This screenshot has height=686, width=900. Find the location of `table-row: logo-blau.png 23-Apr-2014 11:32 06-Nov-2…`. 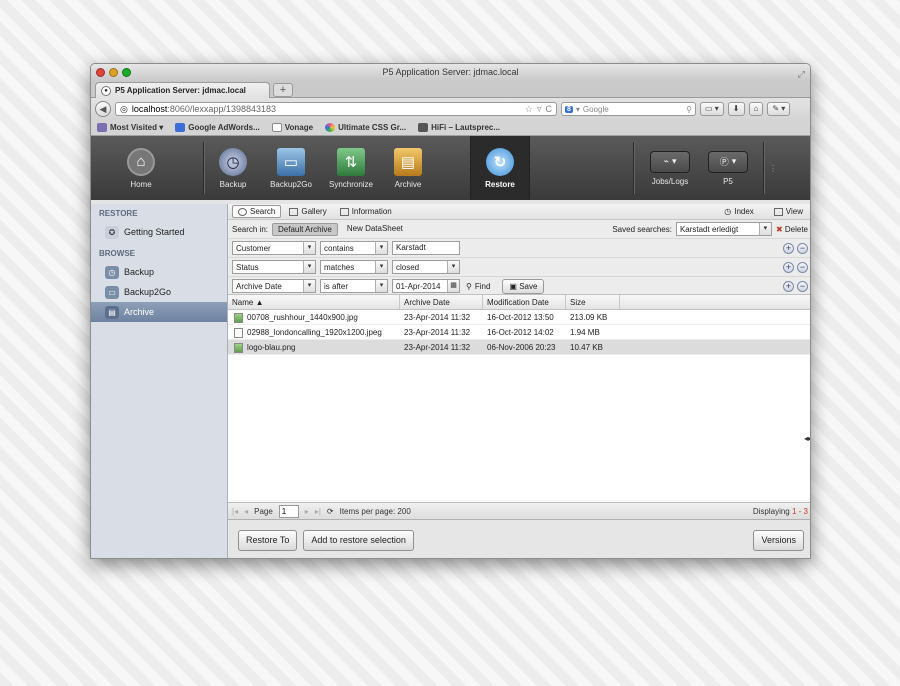

table-row: logo-blau.png 23-Apr-2014 11:32 06-Nov-2… is located at coordinates (519, 347).